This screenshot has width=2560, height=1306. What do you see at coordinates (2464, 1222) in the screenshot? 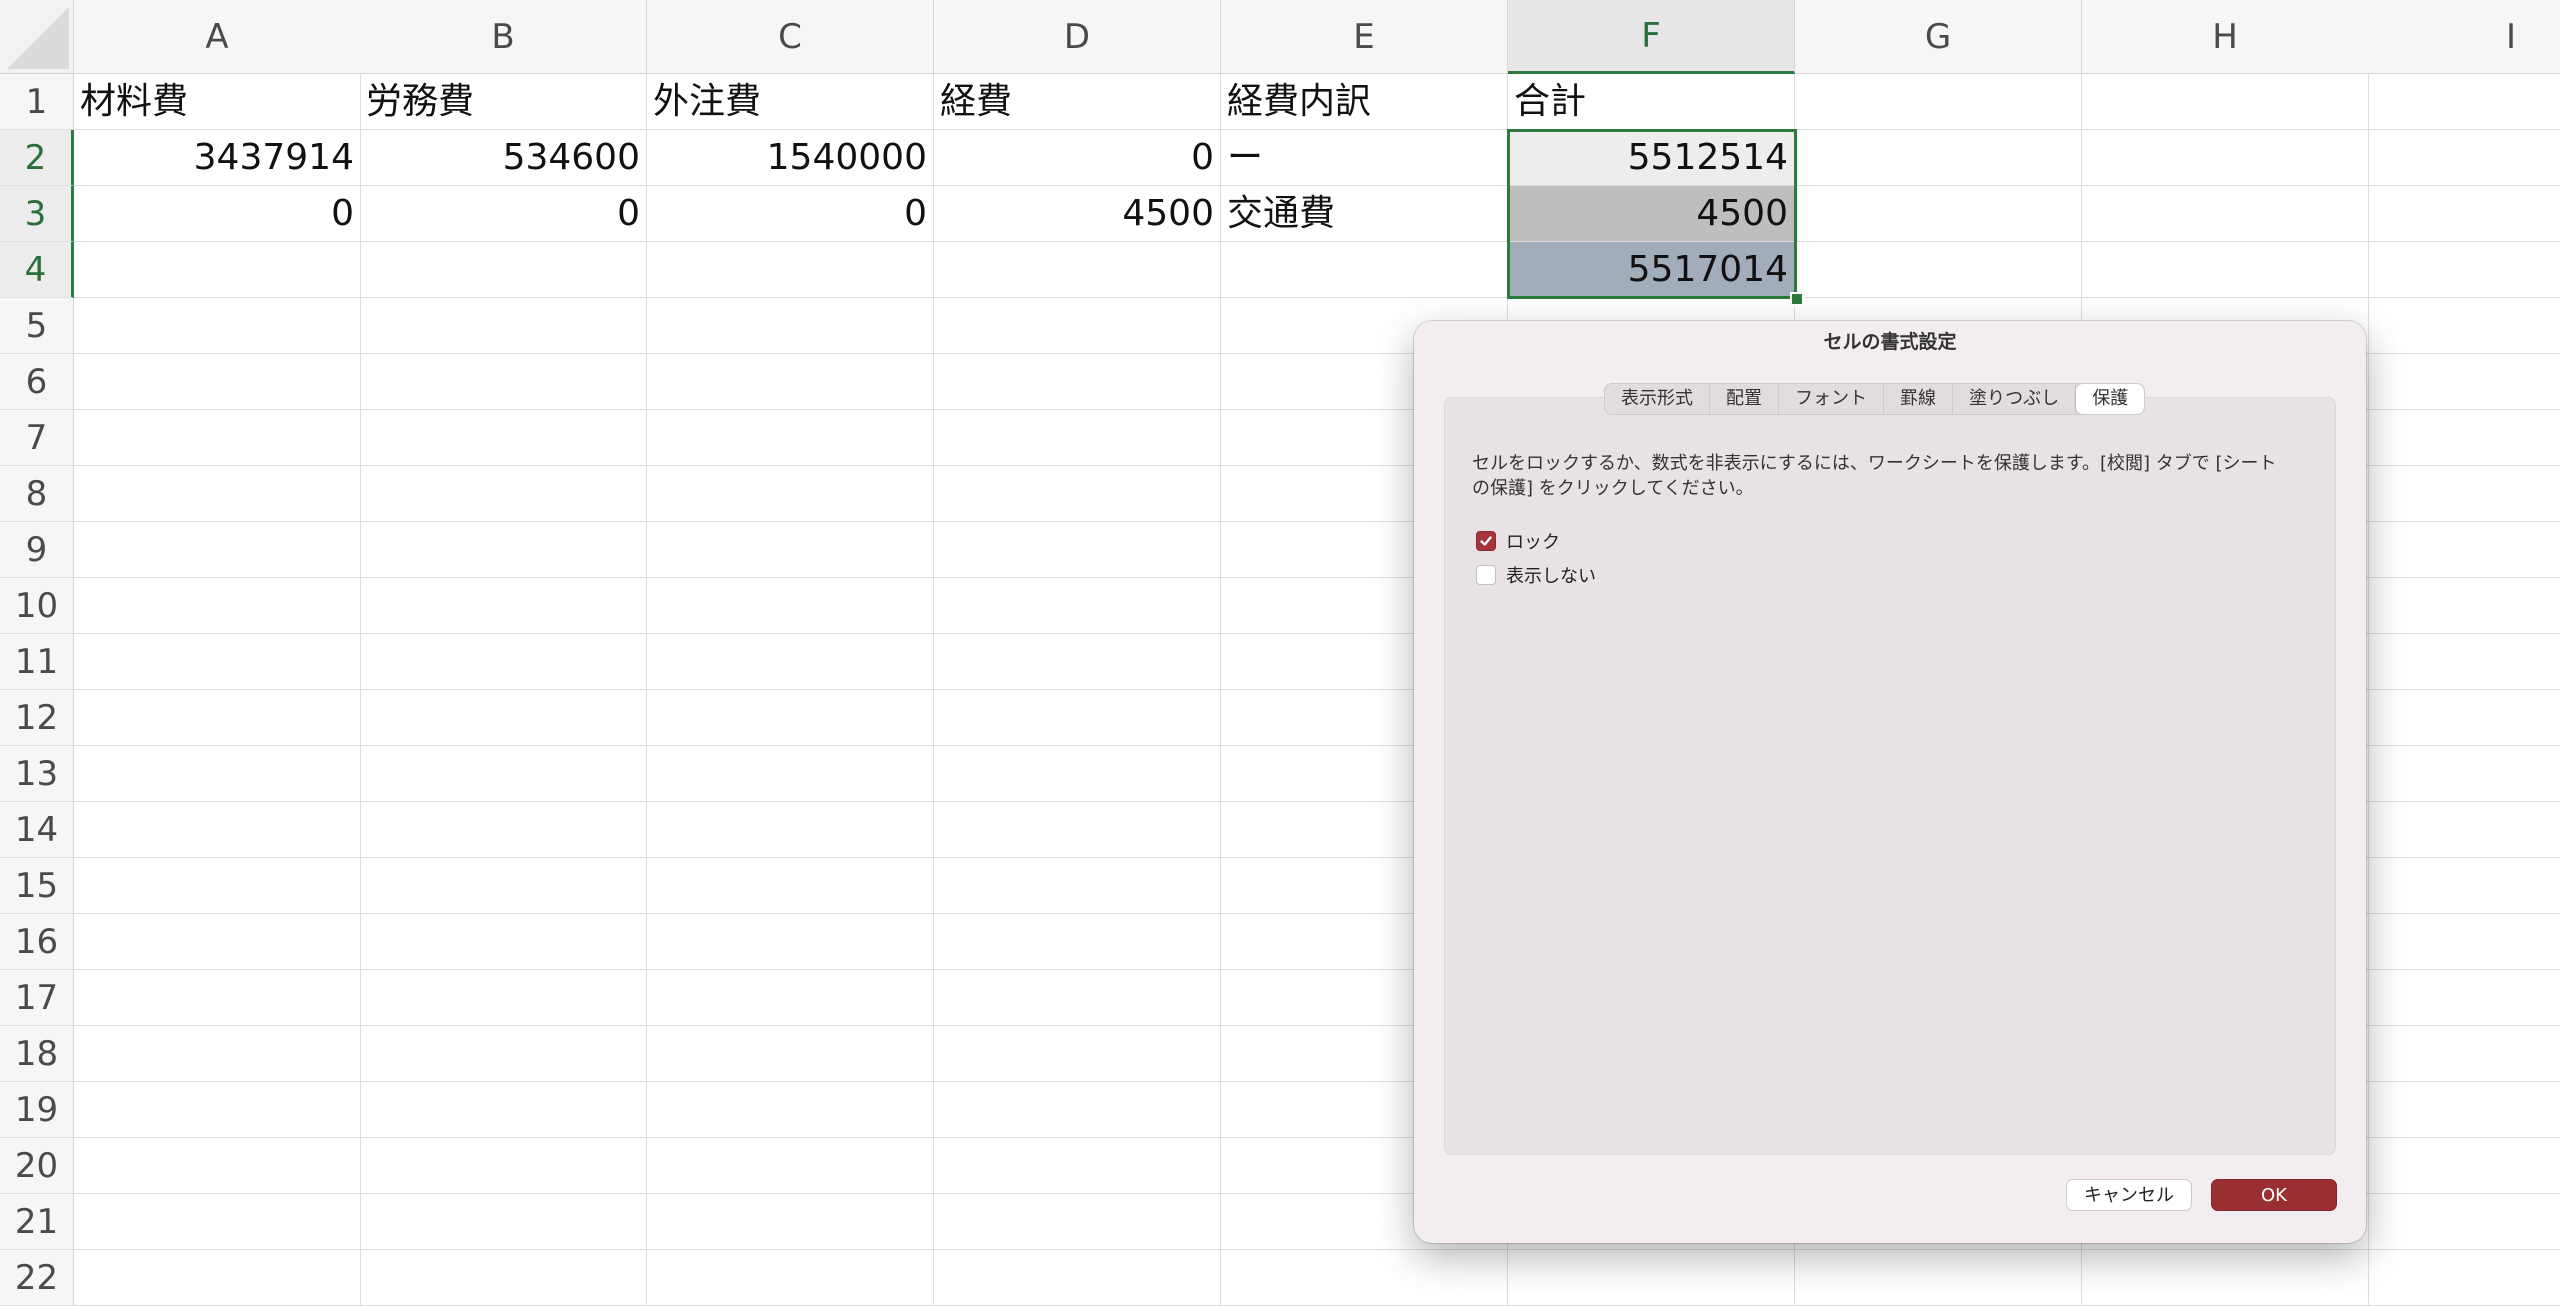
I see `cell-i21` at bounding box center [2464, 1222].